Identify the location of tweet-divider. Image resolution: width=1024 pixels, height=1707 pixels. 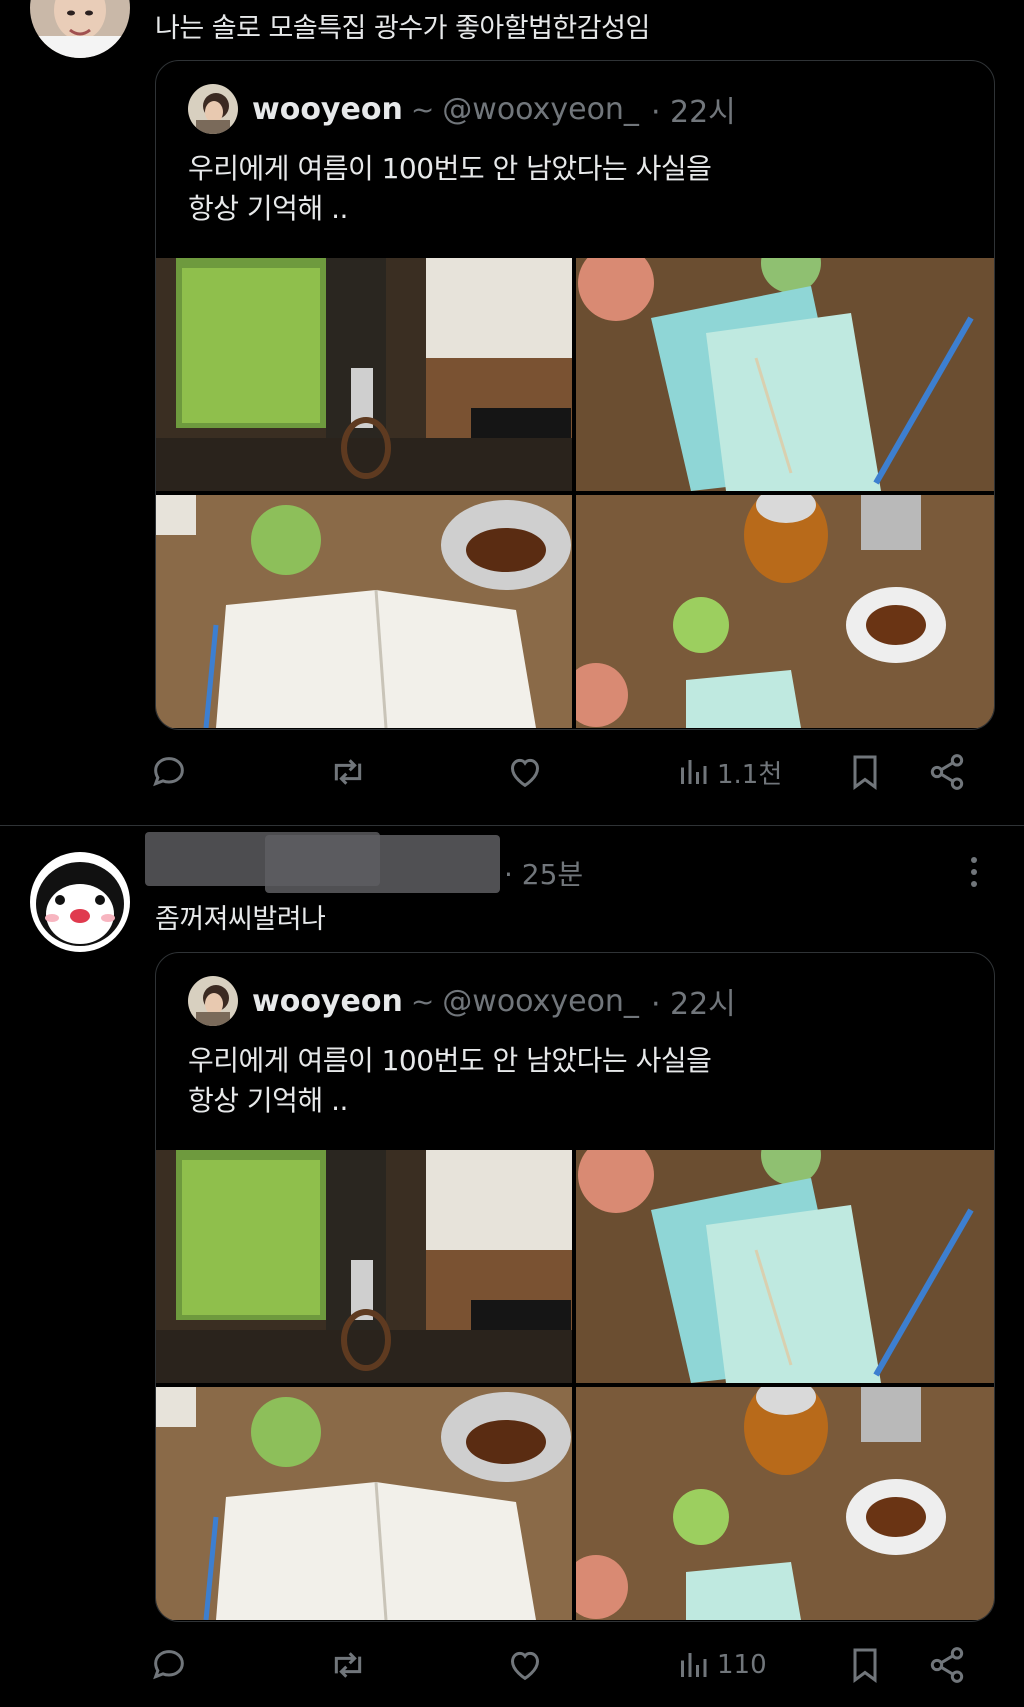
(512, 825).